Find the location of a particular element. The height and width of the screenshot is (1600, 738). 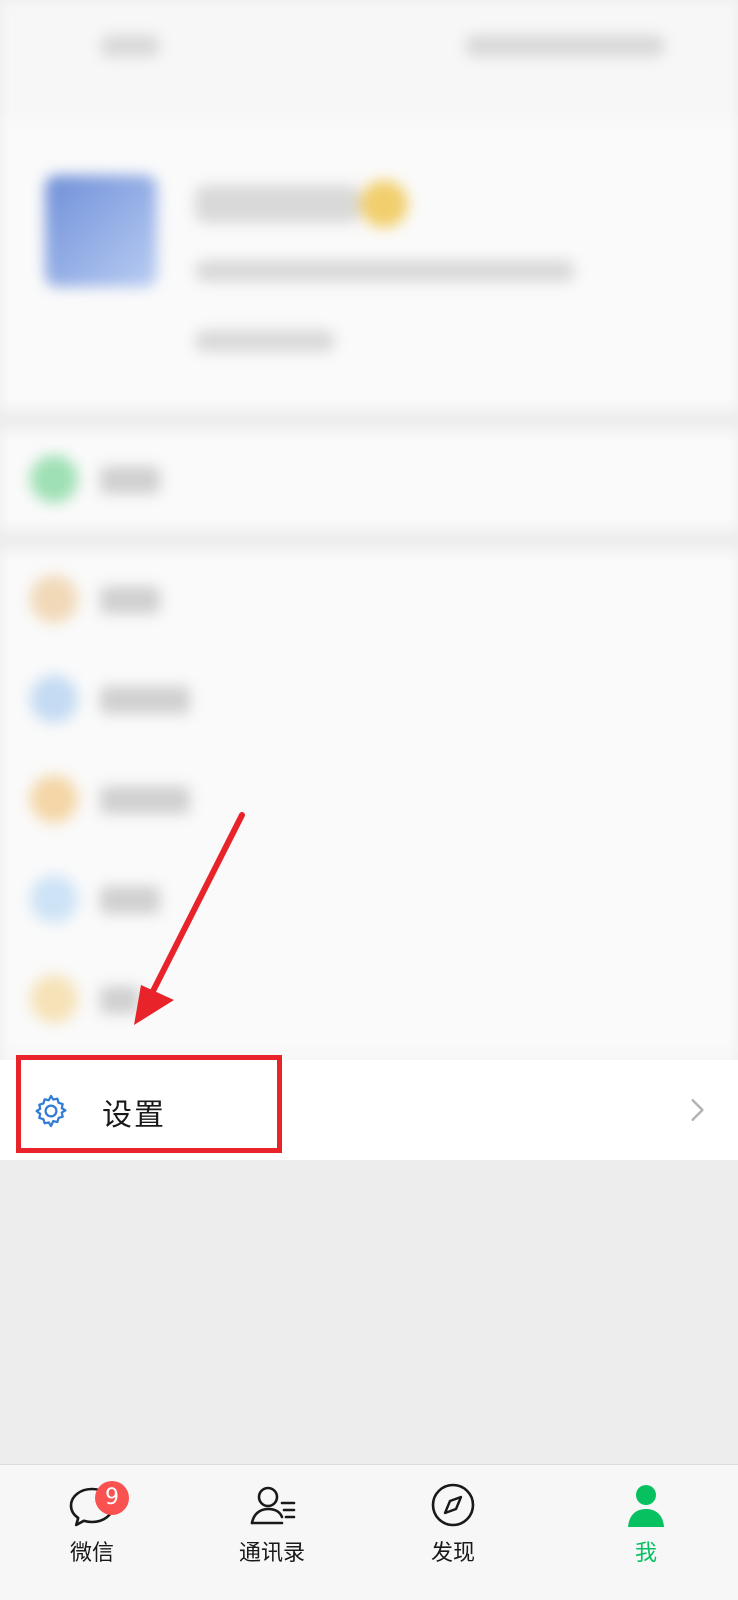

tab-chats-label: 微信 is located at coordinates (91, 1553).